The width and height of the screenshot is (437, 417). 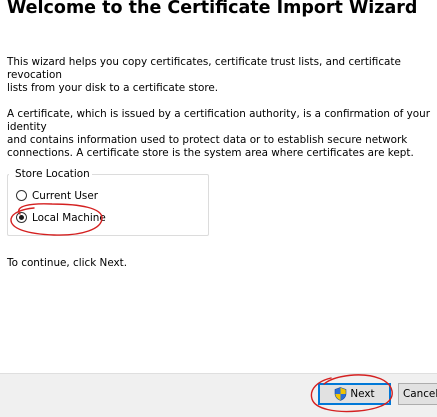 I want to click on next-button-label: Next, so click(x=362, y=394).